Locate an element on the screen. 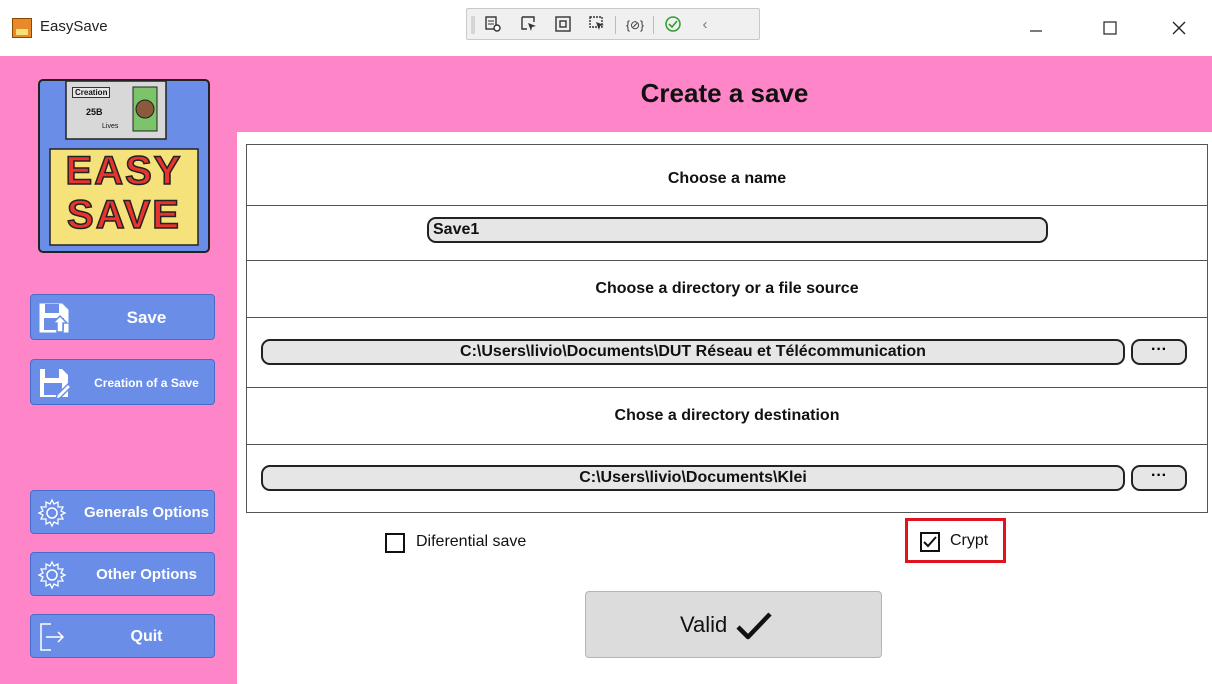  logo-label-line: Creation is located at coordinates (91, 92).